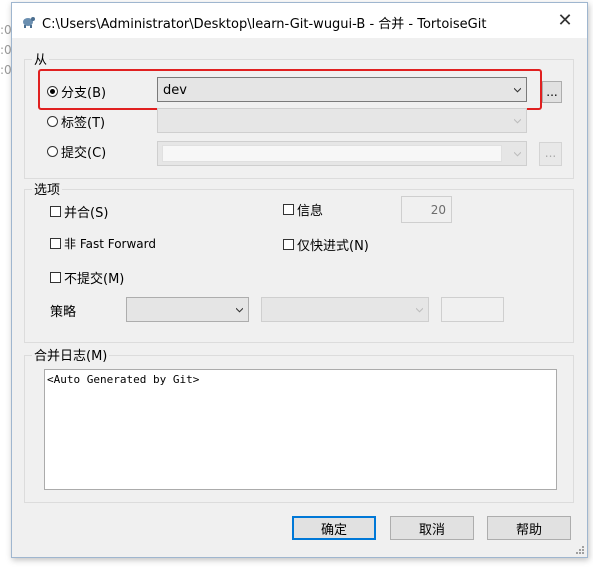 The height and width of the screenshot is (574, 593). I want to click on background-text-1: :0, so click(6, 30).